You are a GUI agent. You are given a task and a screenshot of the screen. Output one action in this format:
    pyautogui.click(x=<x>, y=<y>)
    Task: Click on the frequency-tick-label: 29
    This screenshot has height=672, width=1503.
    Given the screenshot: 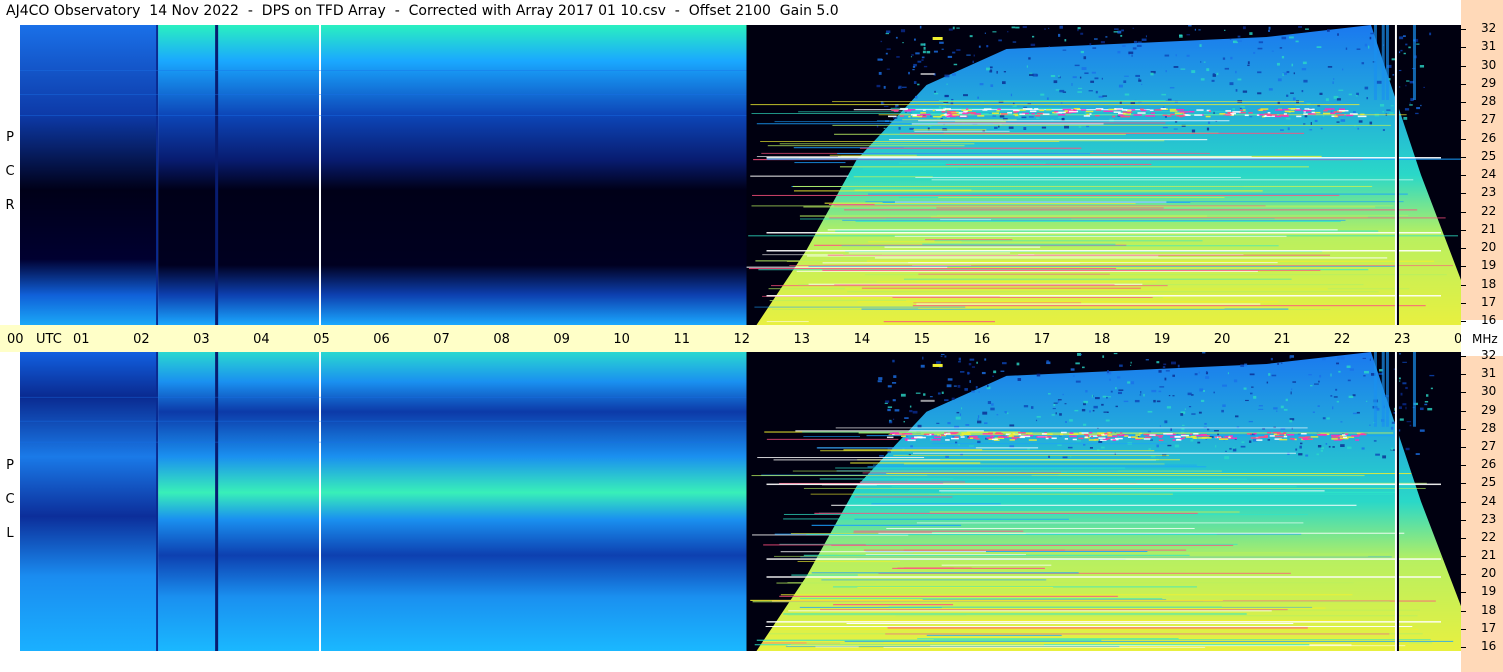 What is the action you would take?
    pyautogui.click(x=1489, y=409)
    